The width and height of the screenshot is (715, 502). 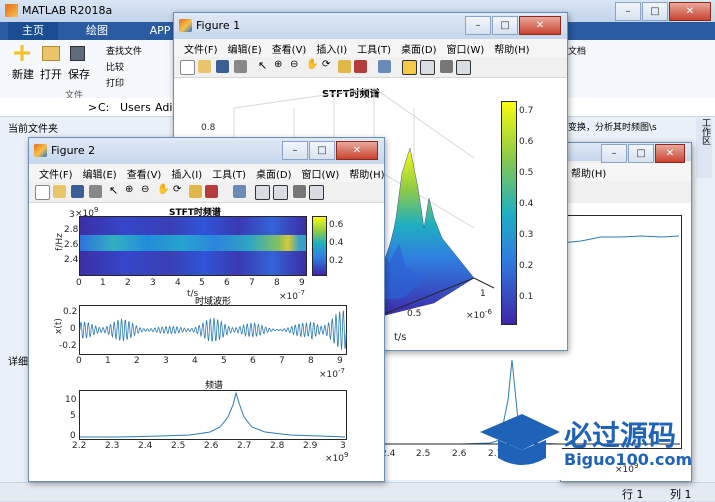 I want to click on fig2-menu-desktop: 桌面(D), so click(x=274, y=173).